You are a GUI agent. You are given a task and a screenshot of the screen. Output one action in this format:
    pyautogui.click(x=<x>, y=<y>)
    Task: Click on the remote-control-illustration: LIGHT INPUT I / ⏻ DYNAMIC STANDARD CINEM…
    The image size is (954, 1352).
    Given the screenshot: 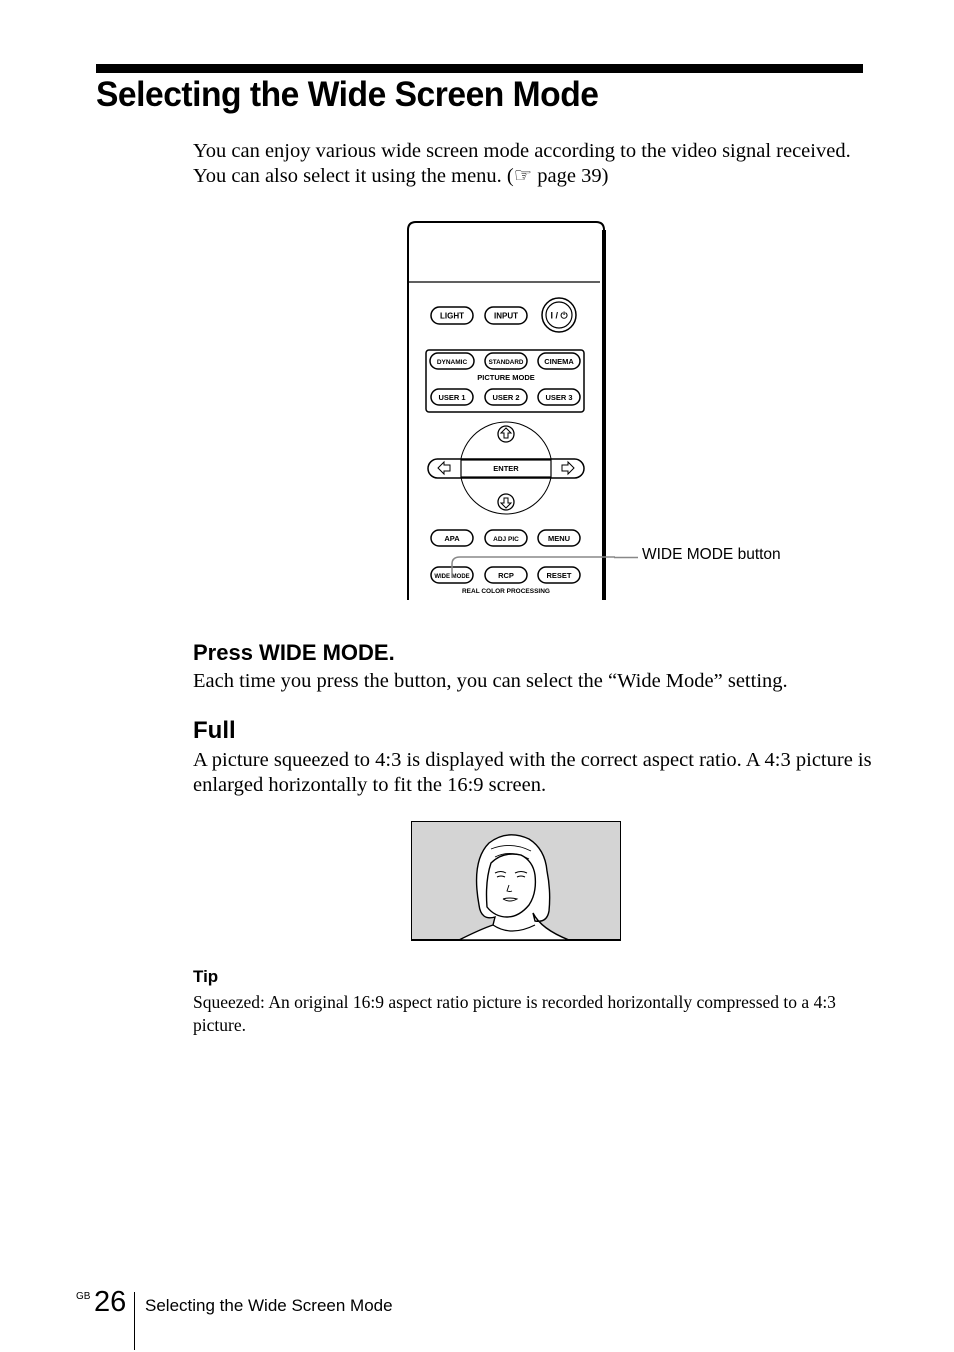 What is the action you would take?
    pyautogui.click(x=511, y=410)
    